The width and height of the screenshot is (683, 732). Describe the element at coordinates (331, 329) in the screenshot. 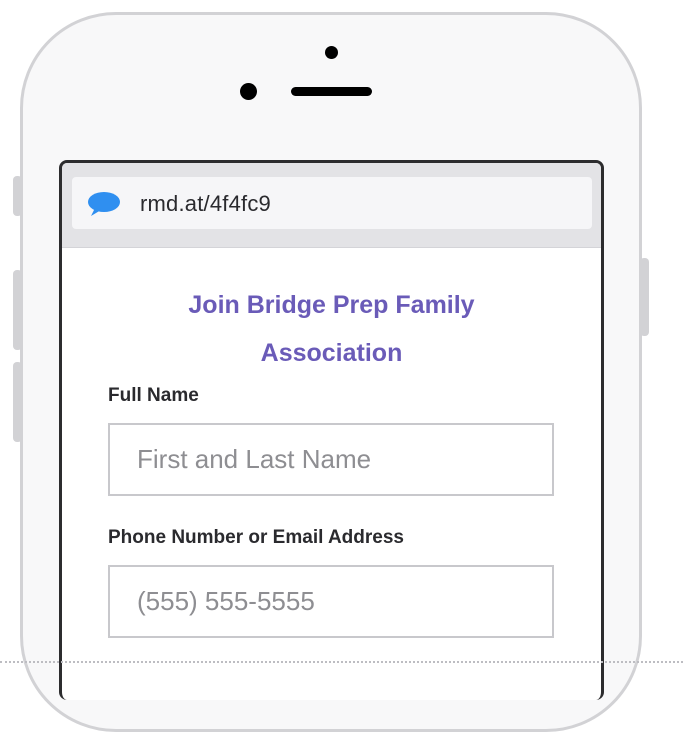

I see `form-title: Join Bridge Prep Family Association` at that location.